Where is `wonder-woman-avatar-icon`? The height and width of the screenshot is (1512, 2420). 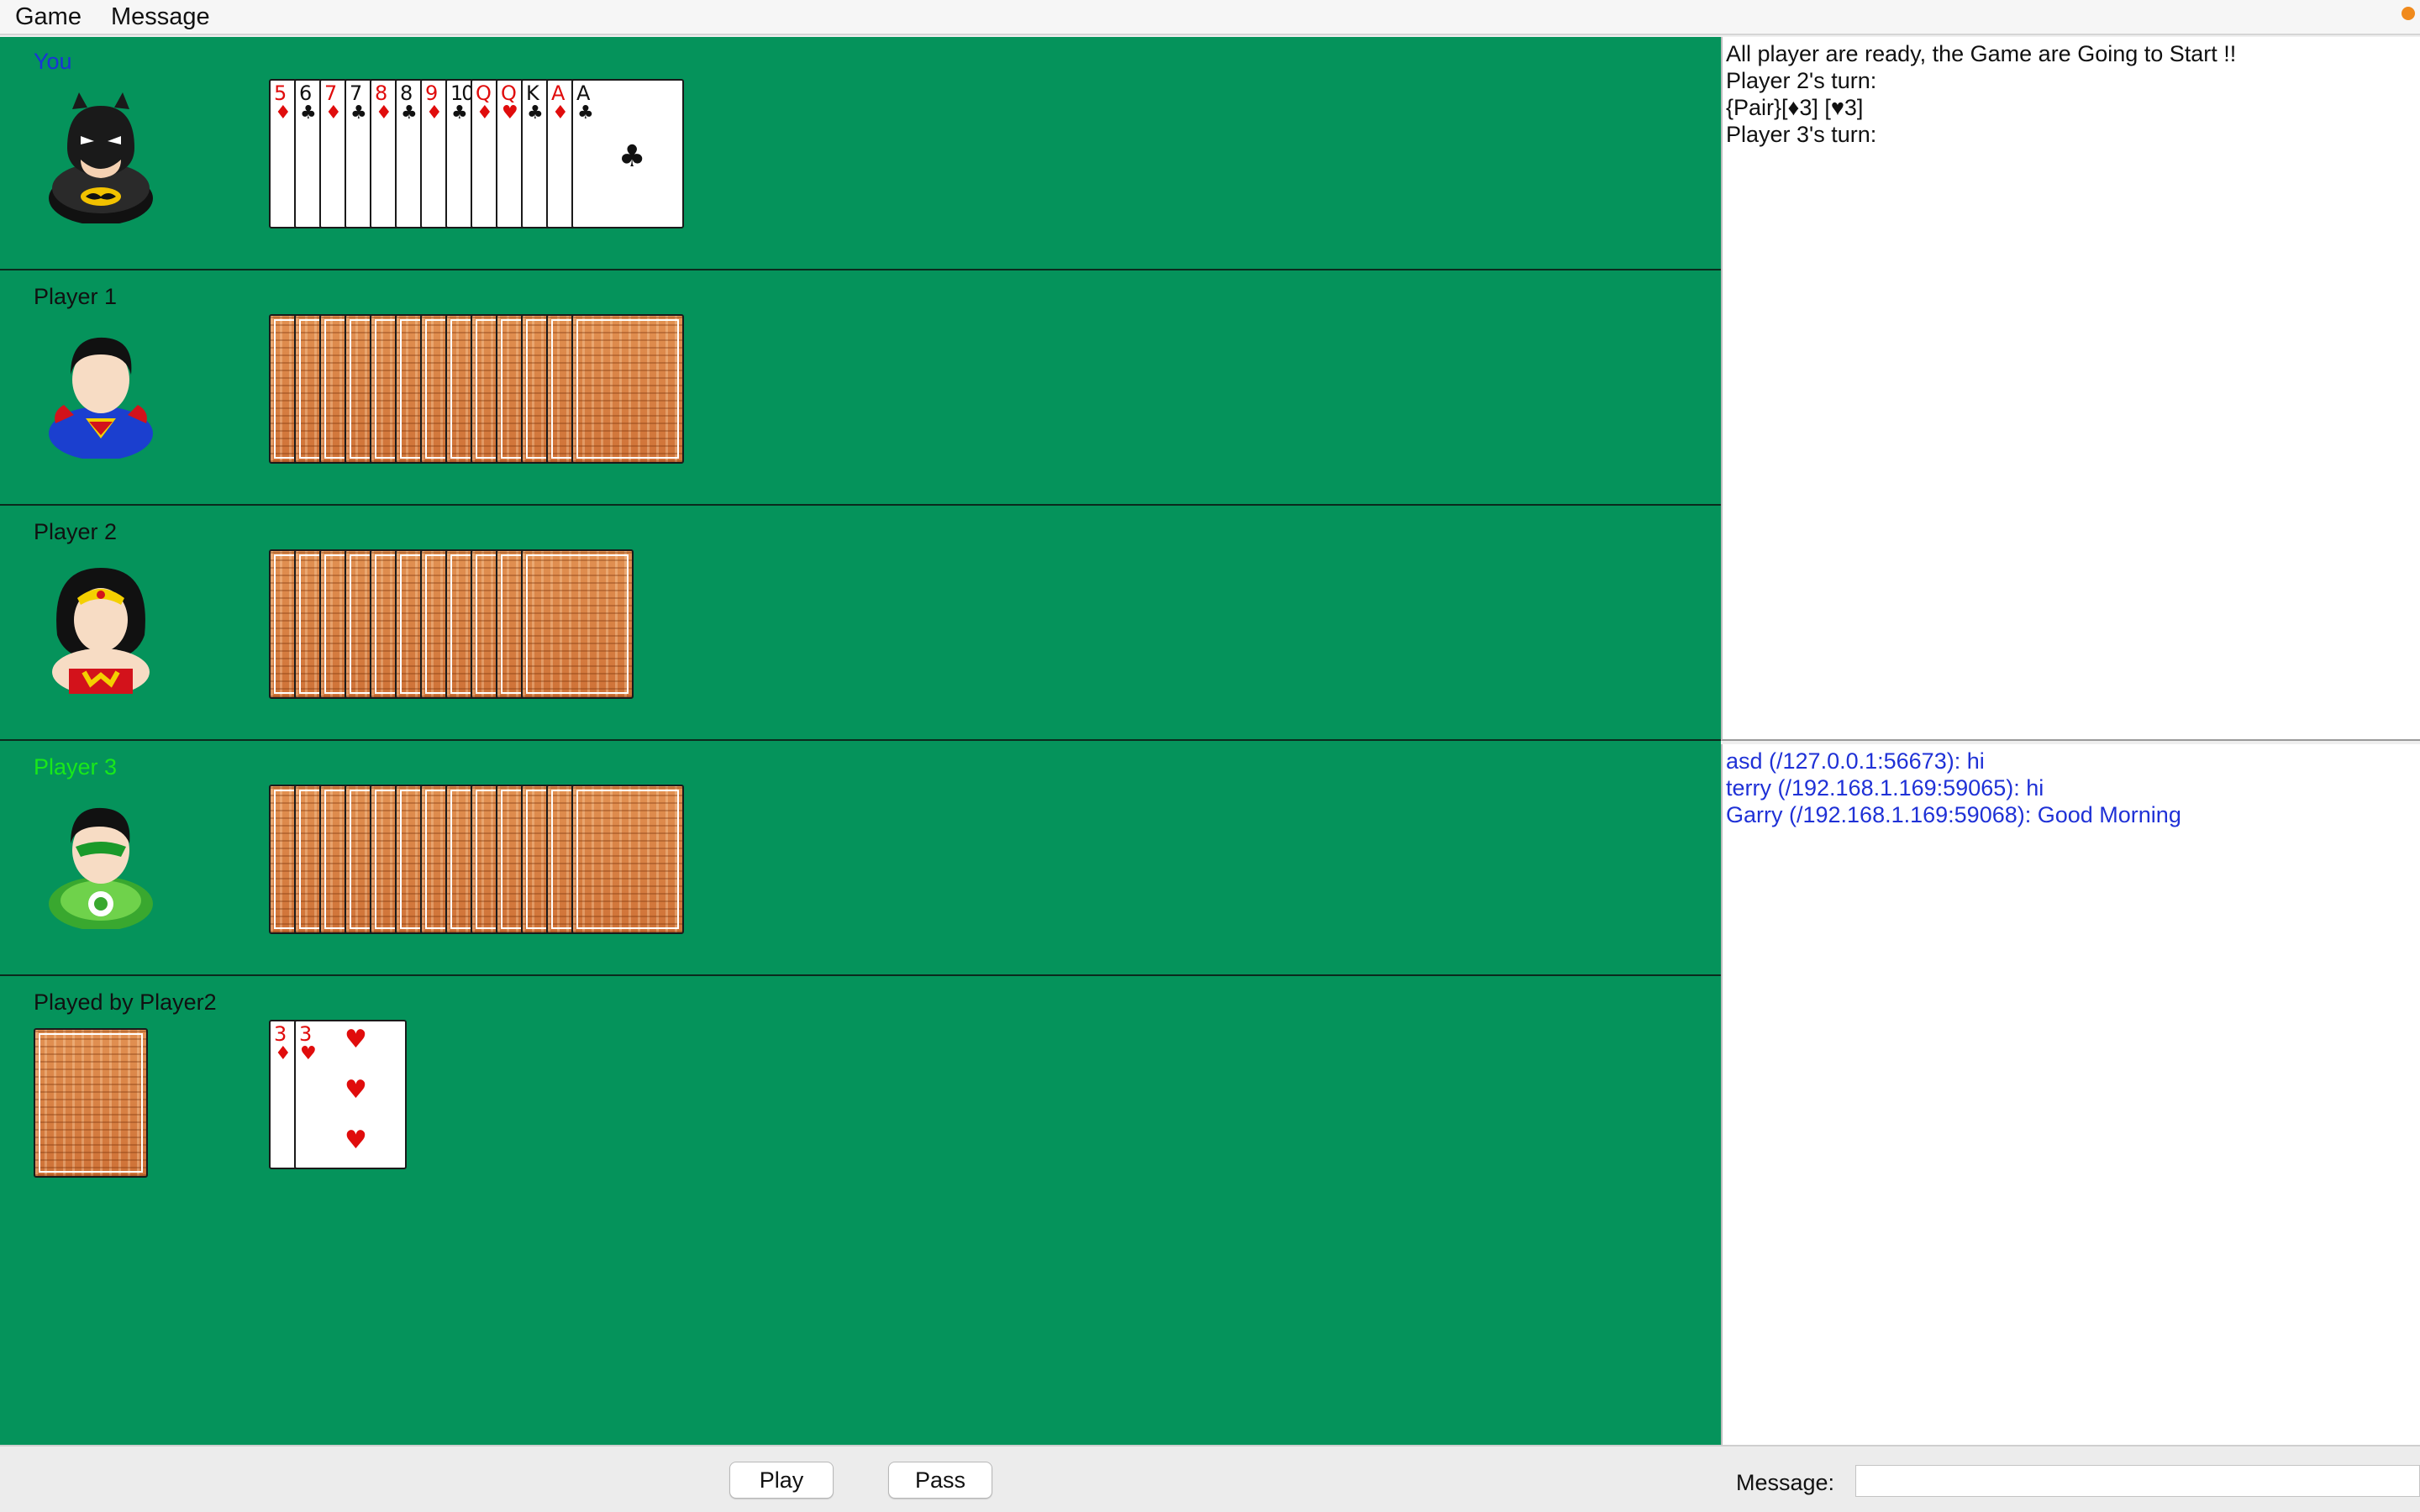
wonder-woman-avatar-icon is located at coordinates (101, 631).